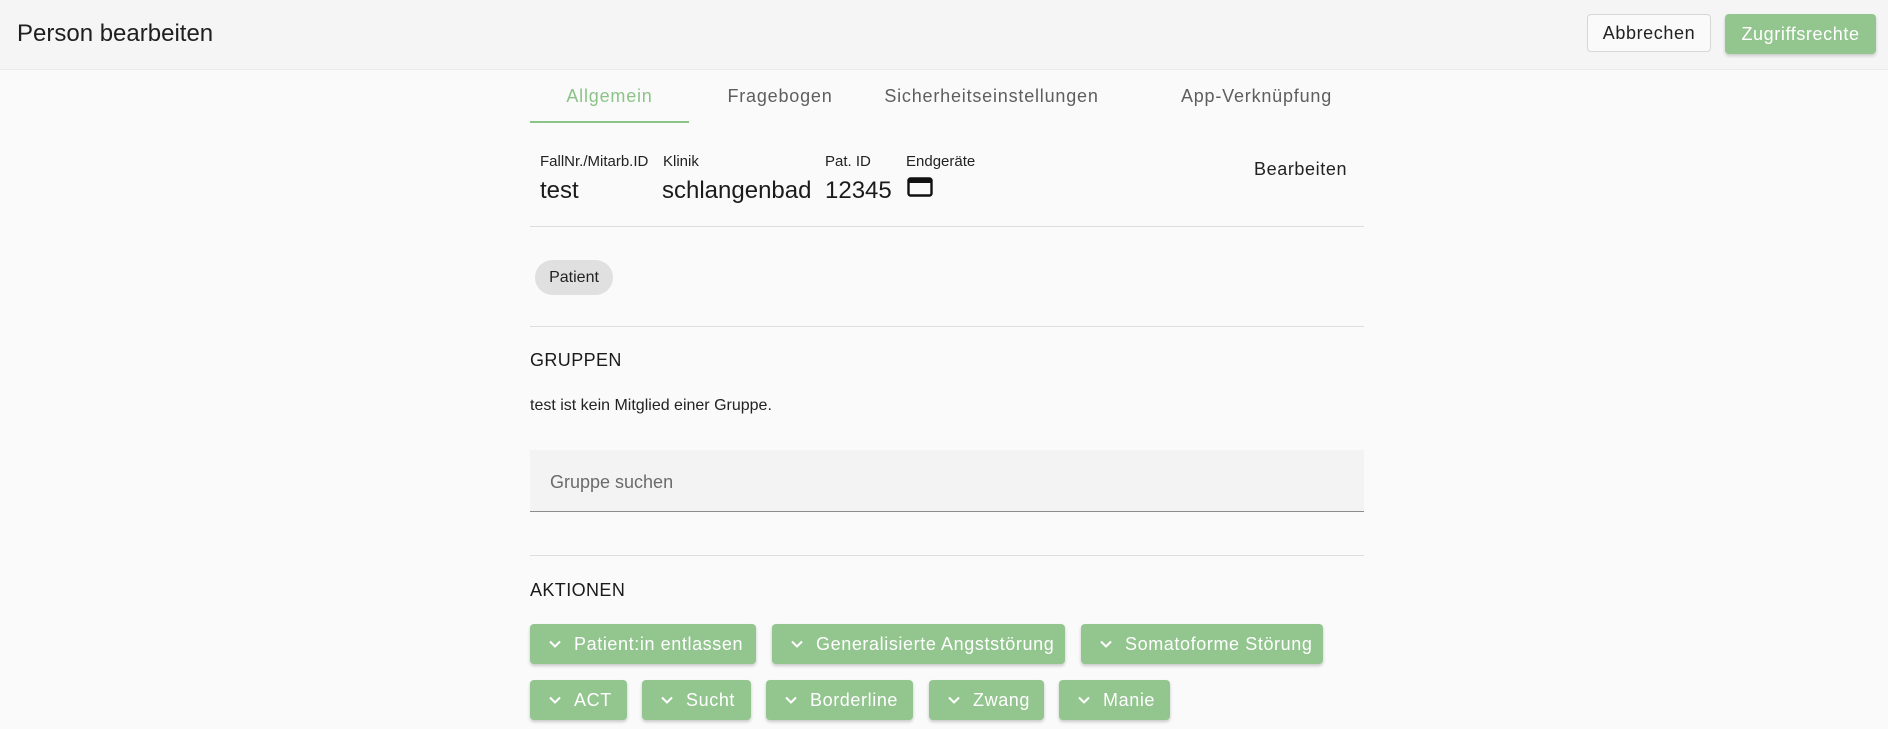 The height and width of the screenshot is (729, 1888). What do you see at coordinates (1649, 33) in the screenshot?
I see `cancel-button: Abbrechen` at bounding box center [1649, 33].